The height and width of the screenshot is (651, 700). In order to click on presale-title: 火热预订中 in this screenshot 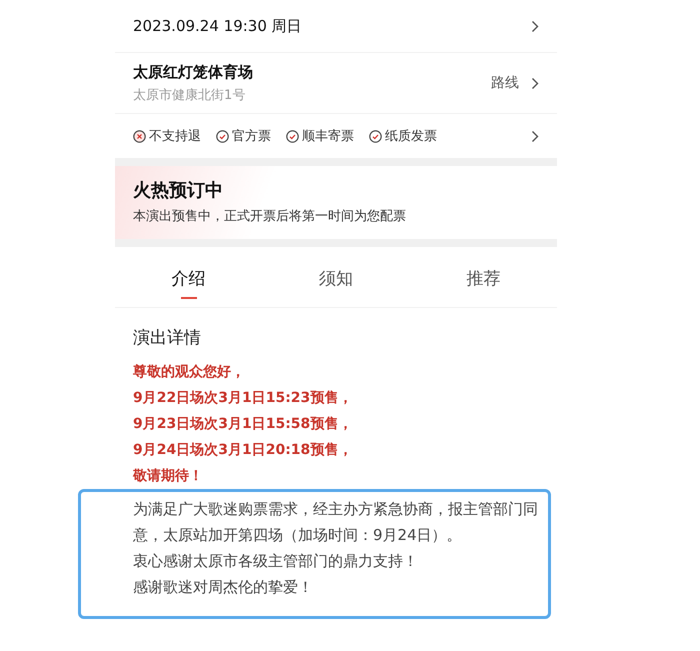, I will do `click(178, 190)`.